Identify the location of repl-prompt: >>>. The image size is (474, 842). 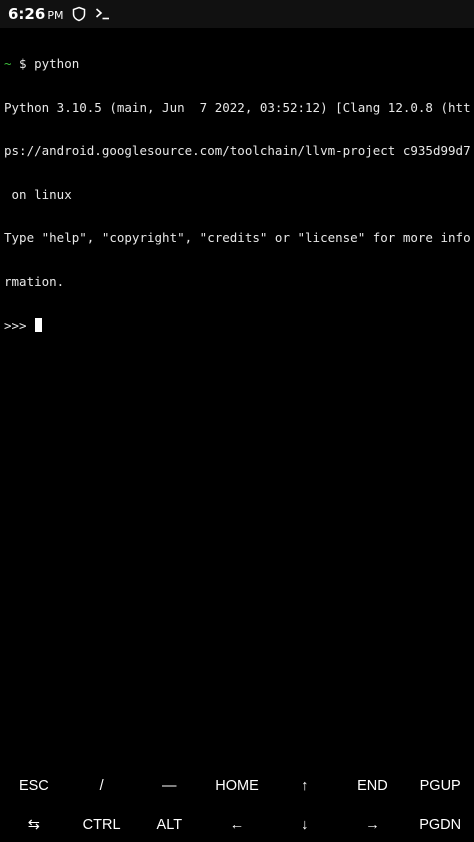
(19, 325).